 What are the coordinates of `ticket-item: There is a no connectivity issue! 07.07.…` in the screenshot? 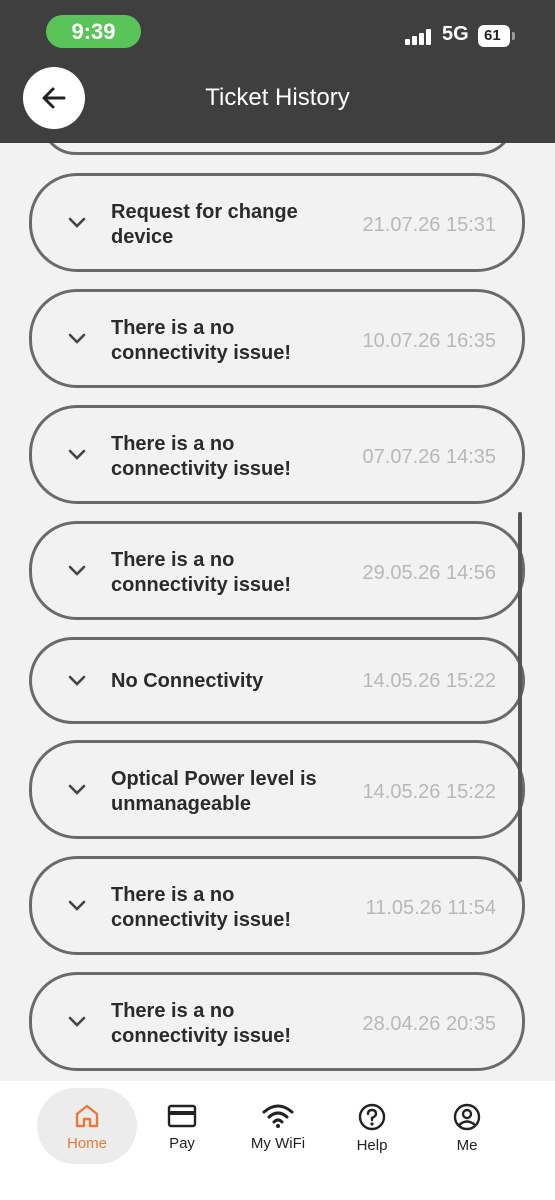 It's located at (277, 454).